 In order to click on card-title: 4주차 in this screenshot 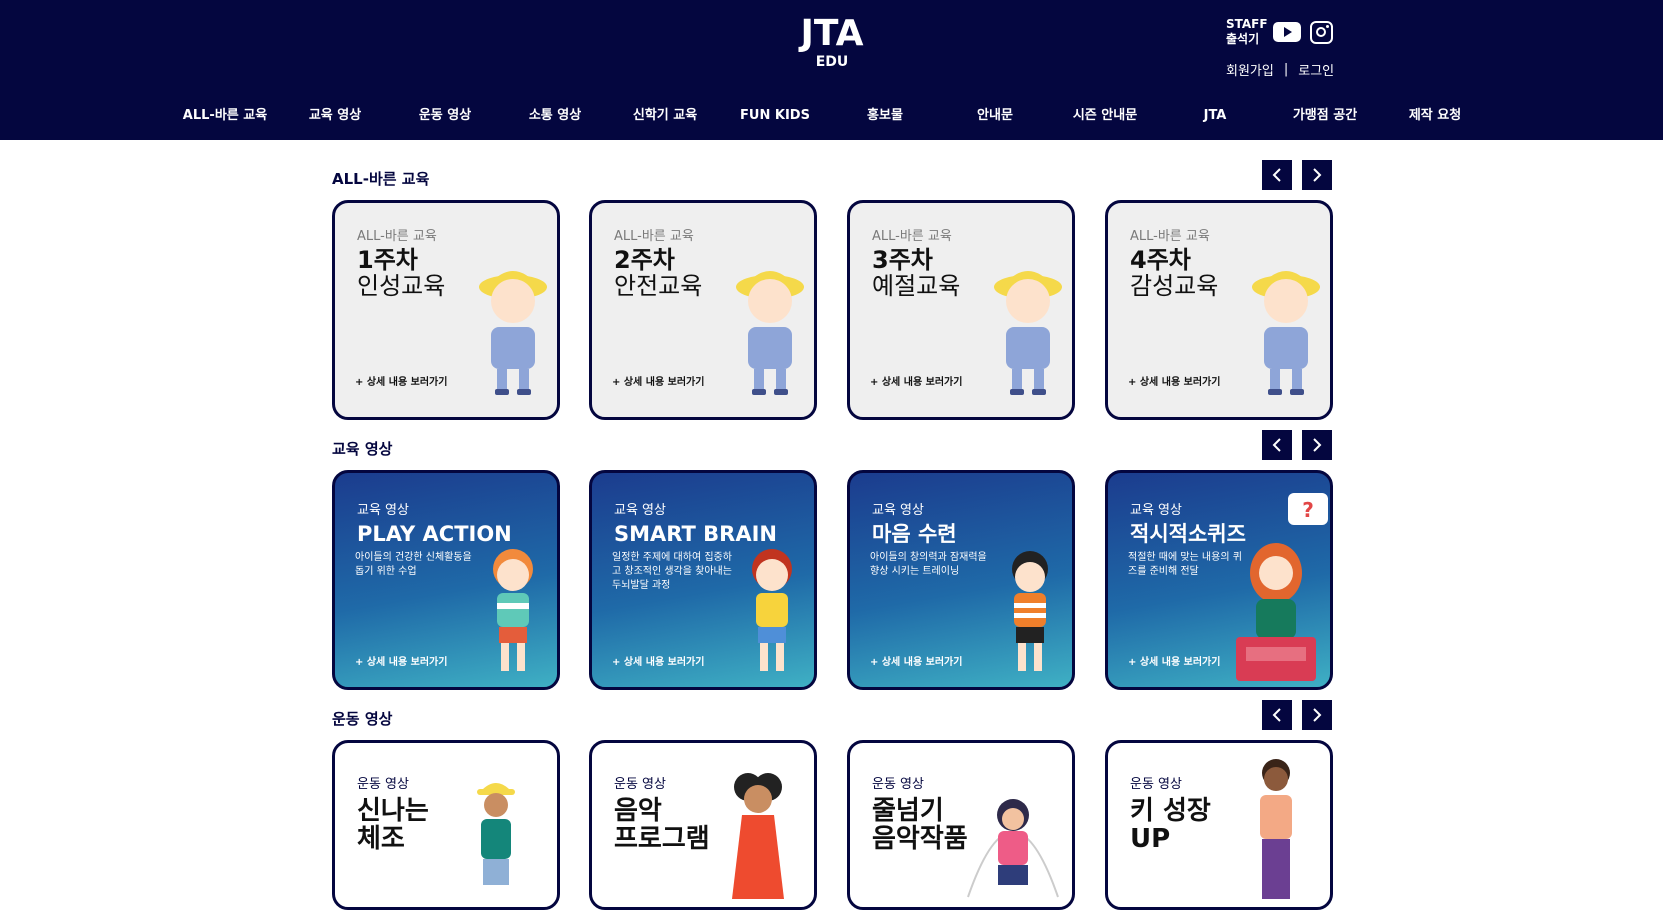, I will do `click(1160, 260)`.